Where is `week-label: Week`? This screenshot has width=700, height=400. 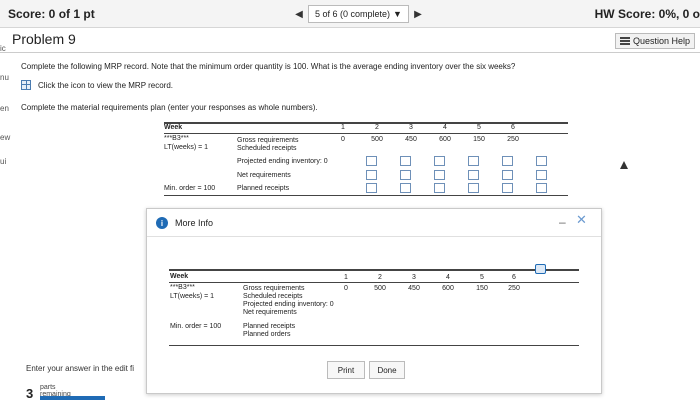
week-label: Week is located at coordinates (179, 276).